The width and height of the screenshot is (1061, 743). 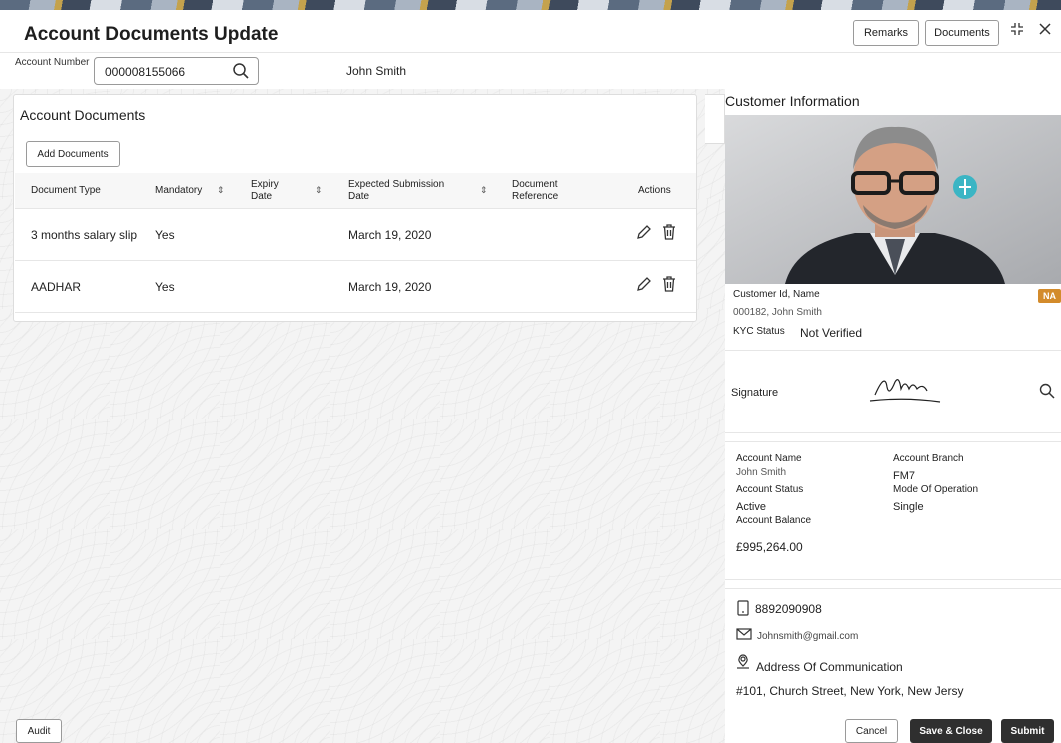 I want to click on account-number-value: 000008155066, so click(x=145, y=72).